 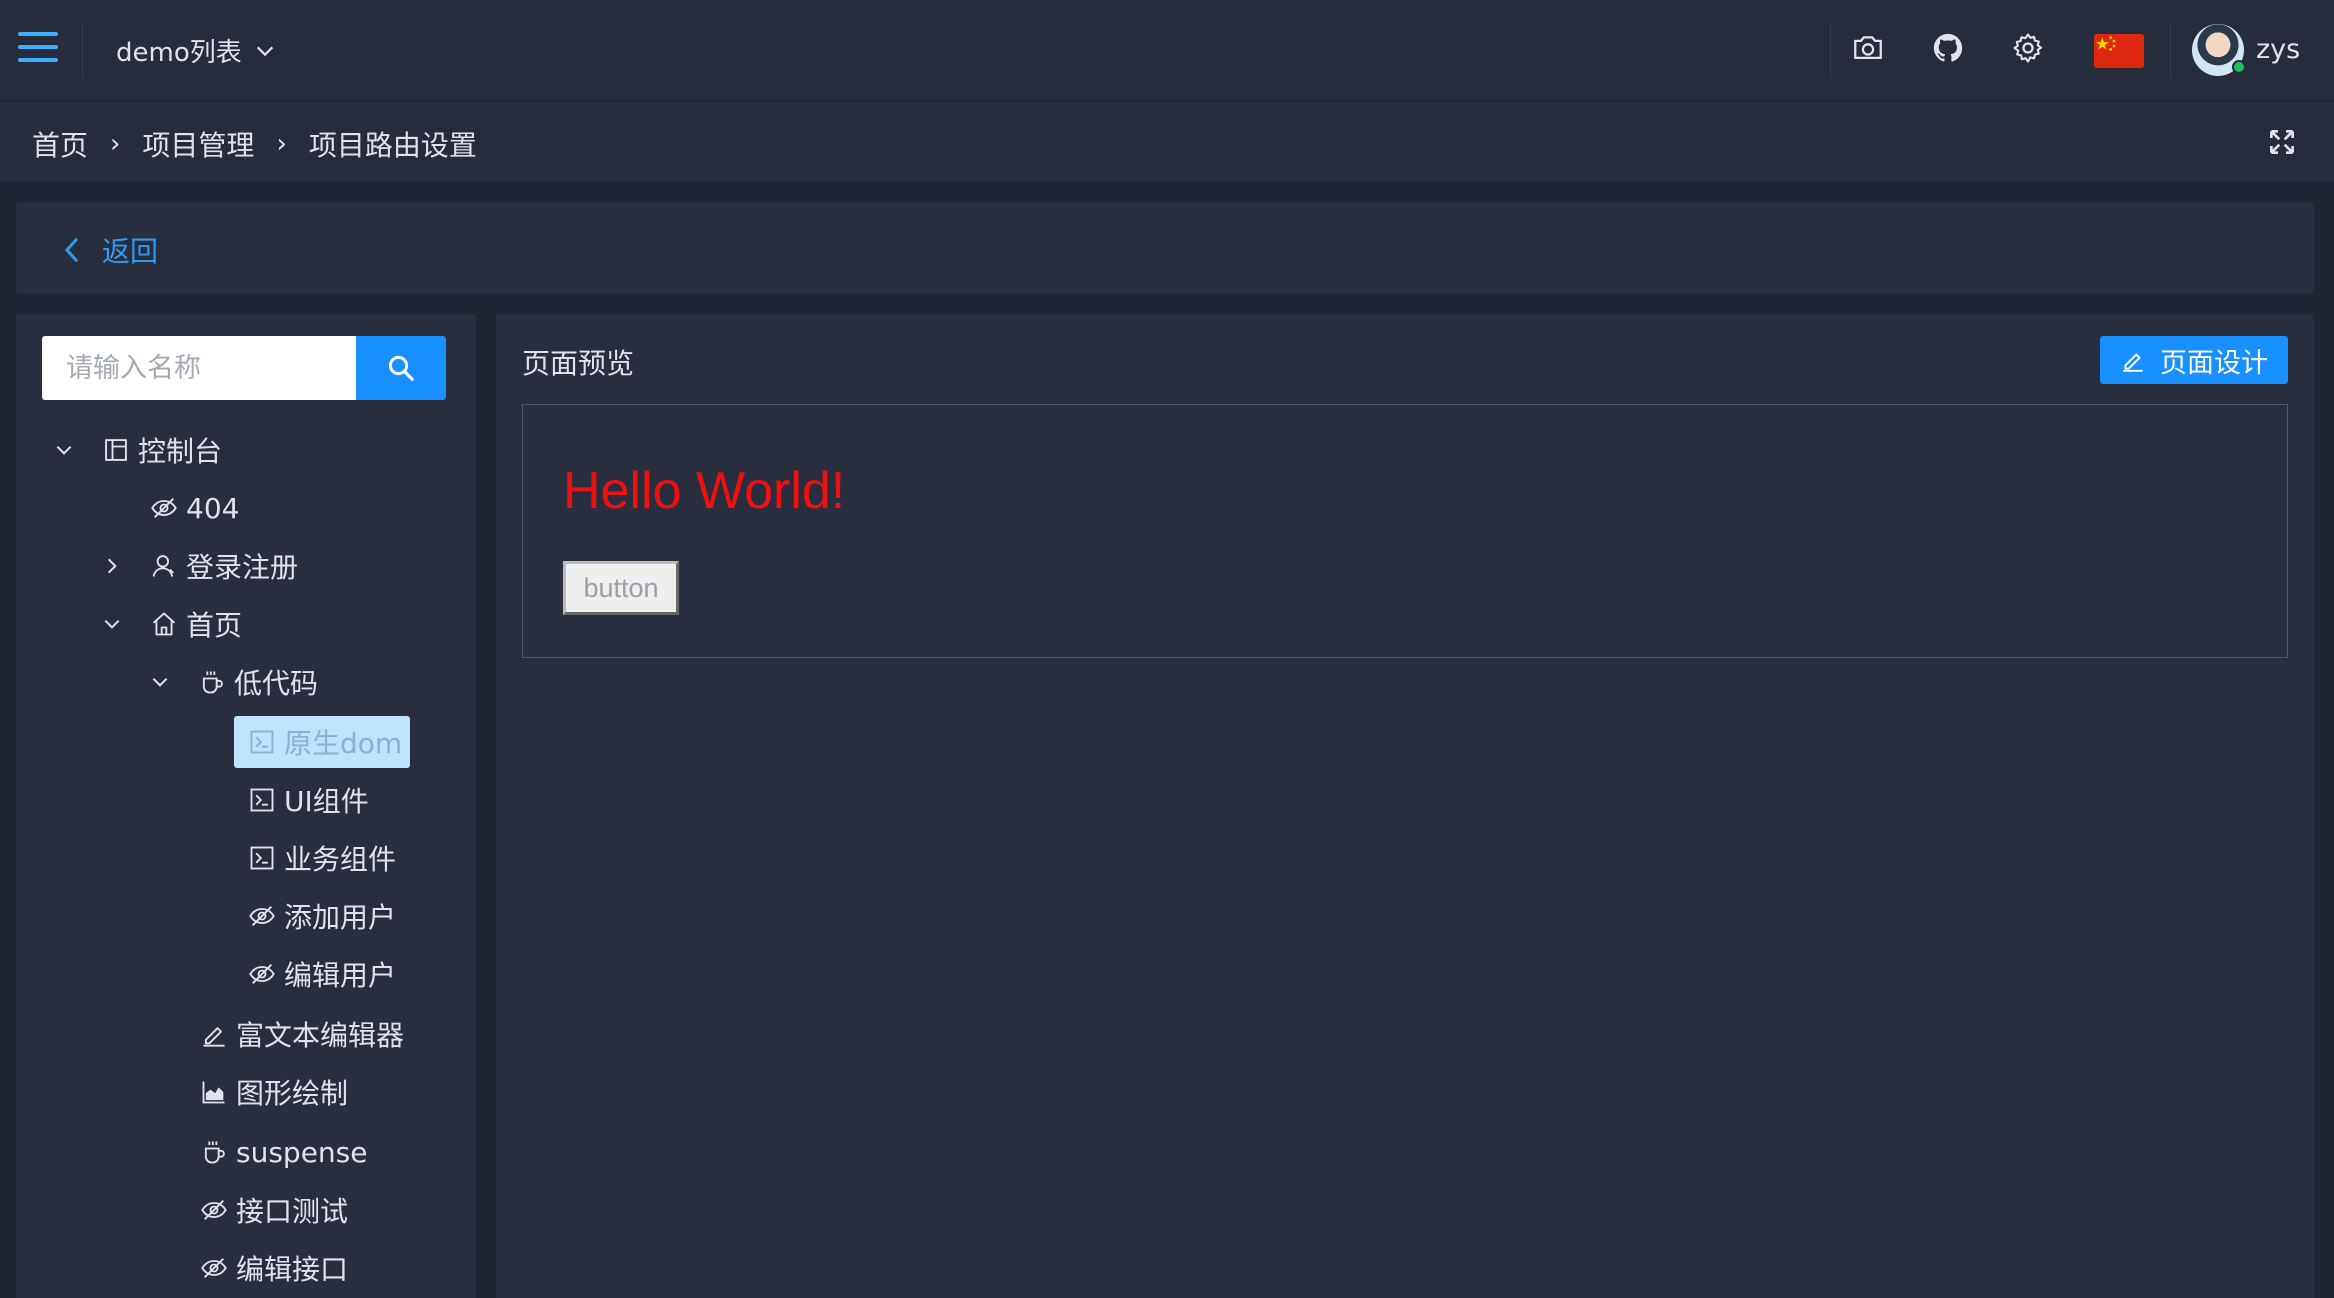 I want to click on tree-node-edit-api: 编辑接口, so click(x=274, y=1268).